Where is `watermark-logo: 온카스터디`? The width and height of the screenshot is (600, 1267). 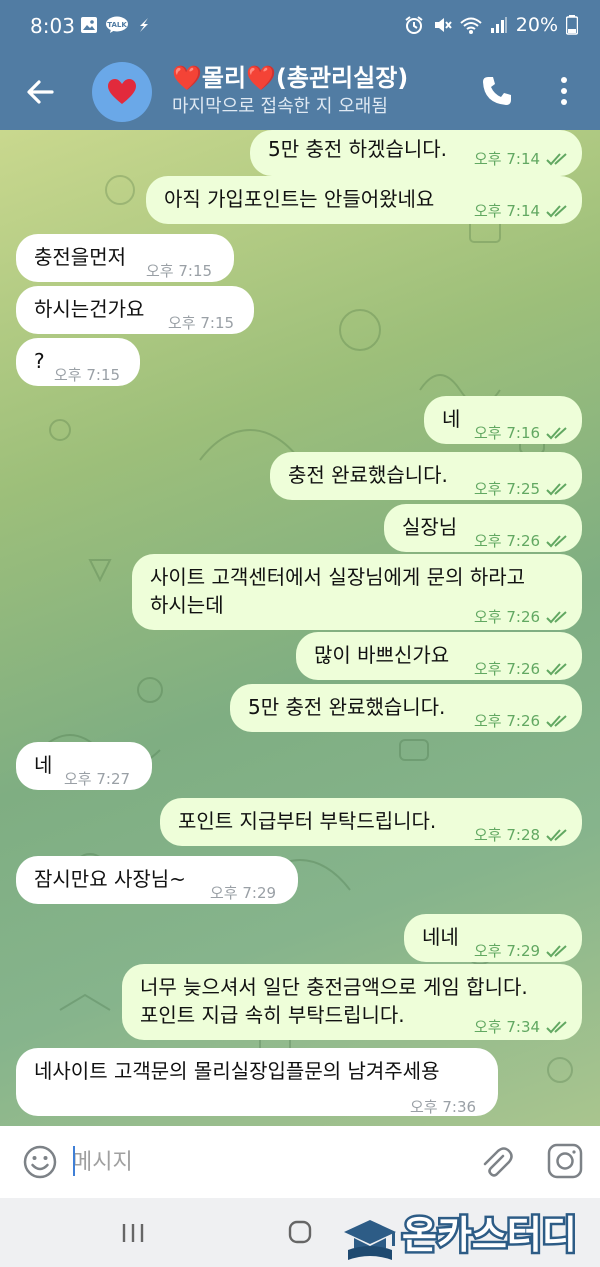
watermark-logo: 온카스터디 is located at coordinates (461, 1235).